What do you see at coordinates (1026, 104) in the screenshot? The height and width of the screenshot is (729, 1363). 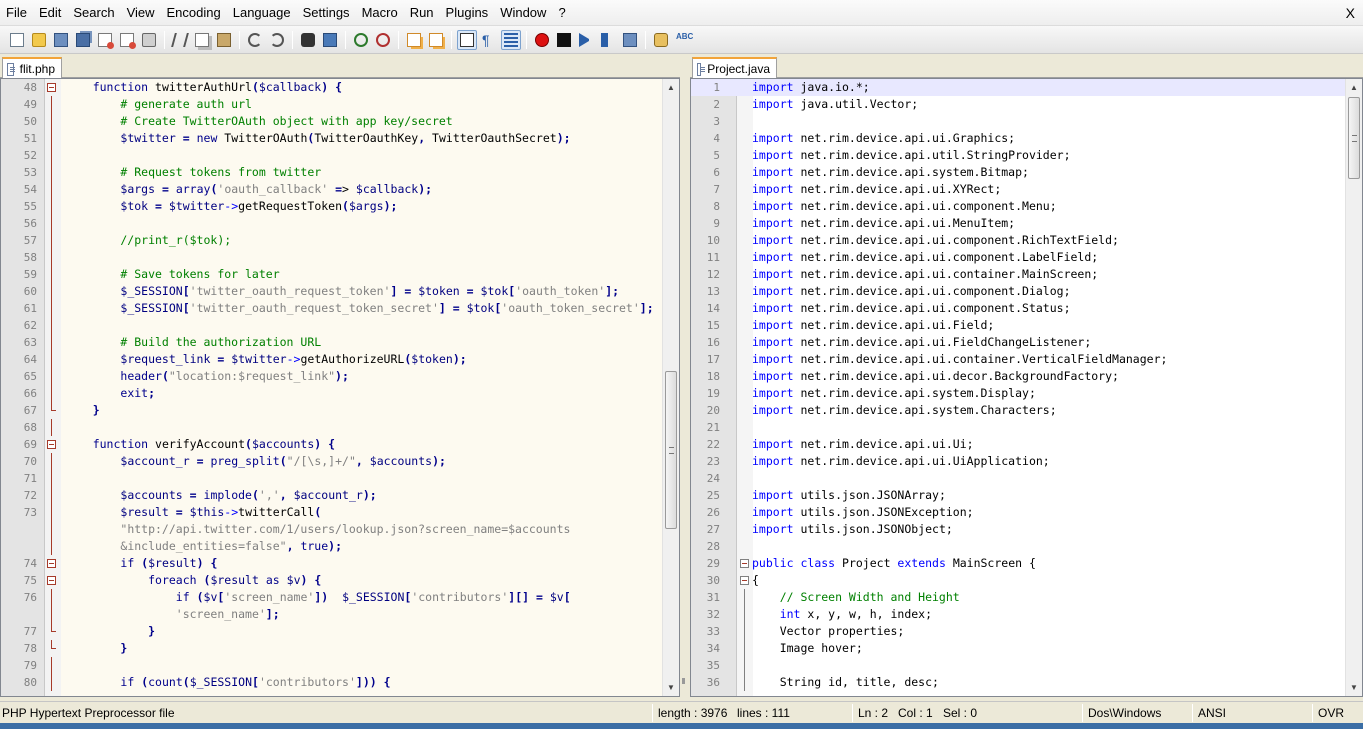 I see `code-line: 2 import java.util.Vector;` at bounding box center [1026, 104].